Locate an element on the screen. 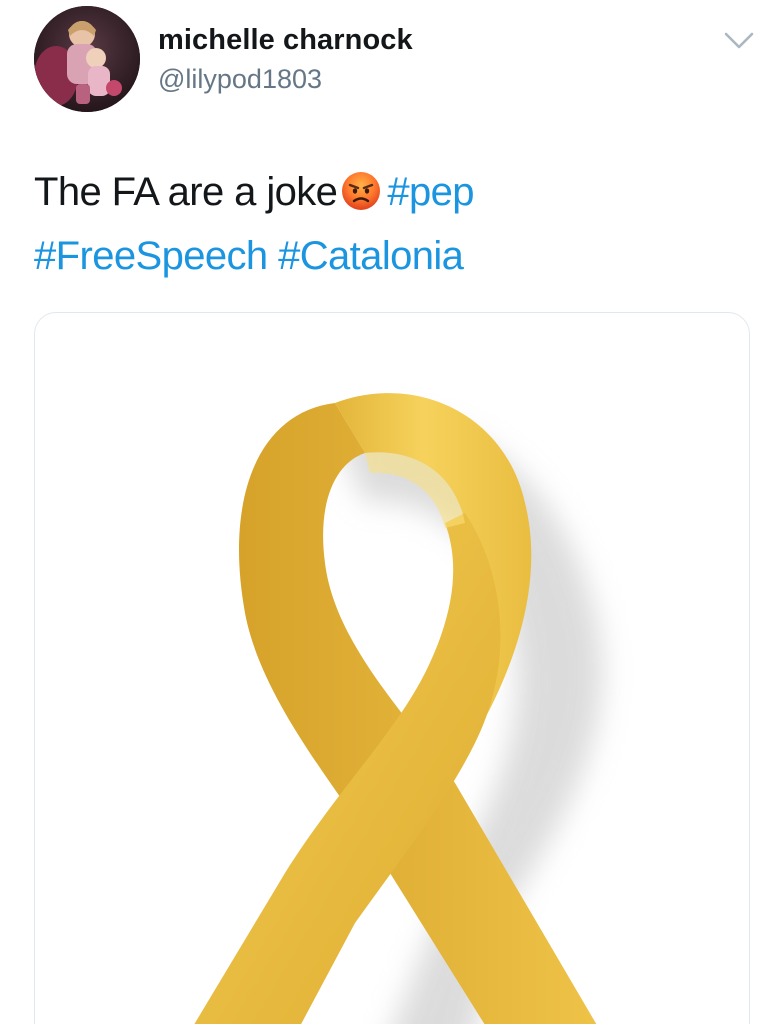  avatar is located at coordinates (87, 59).